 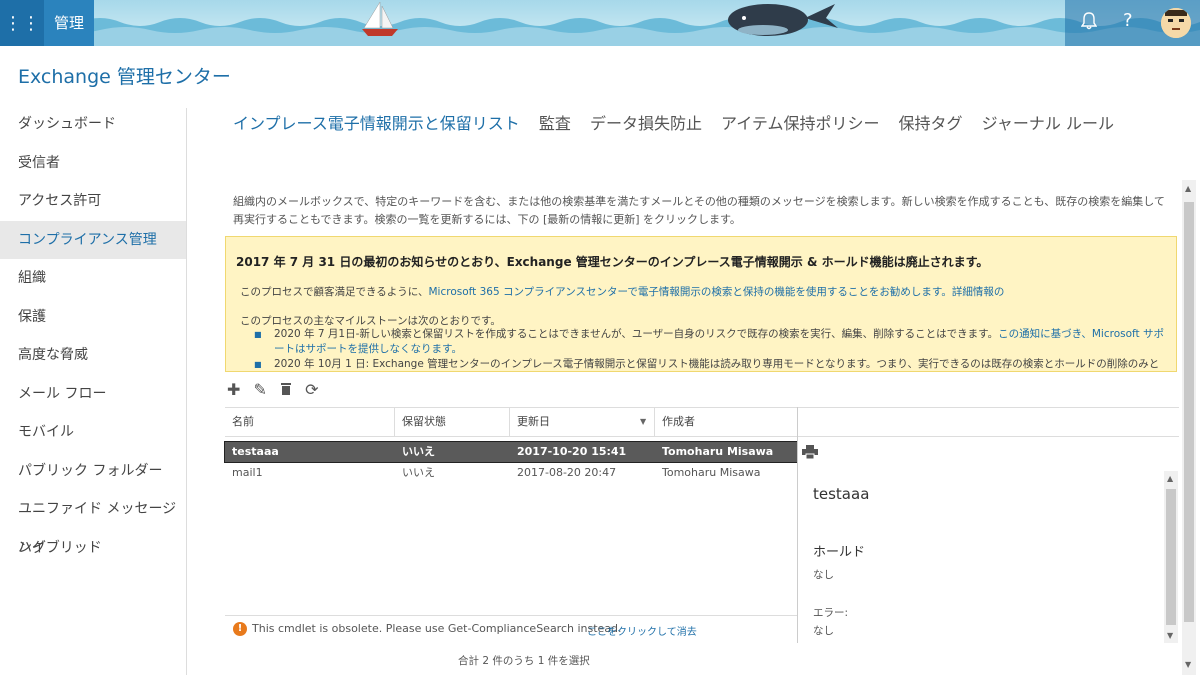 I want to click on sidebar-item-recipients: 受信者, so click(x=93, y=163).